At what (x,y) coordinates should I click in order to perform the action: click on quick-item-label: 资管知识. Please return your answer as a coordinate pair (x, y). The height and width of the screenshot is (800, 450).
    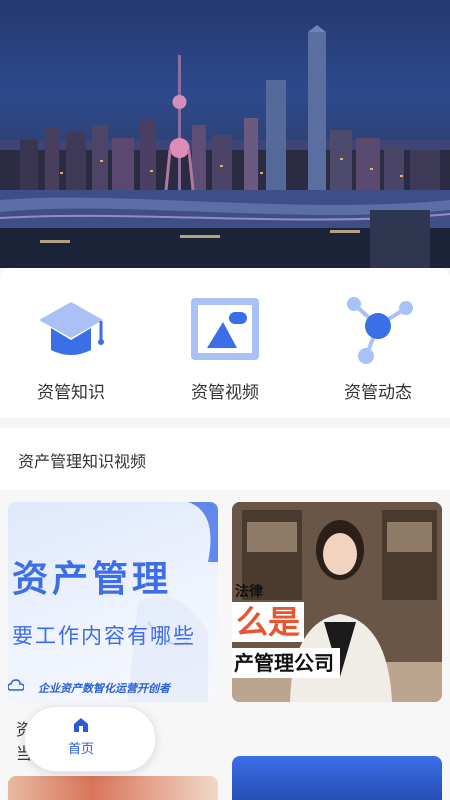
    Looking at the image, I should click on (71, 393).